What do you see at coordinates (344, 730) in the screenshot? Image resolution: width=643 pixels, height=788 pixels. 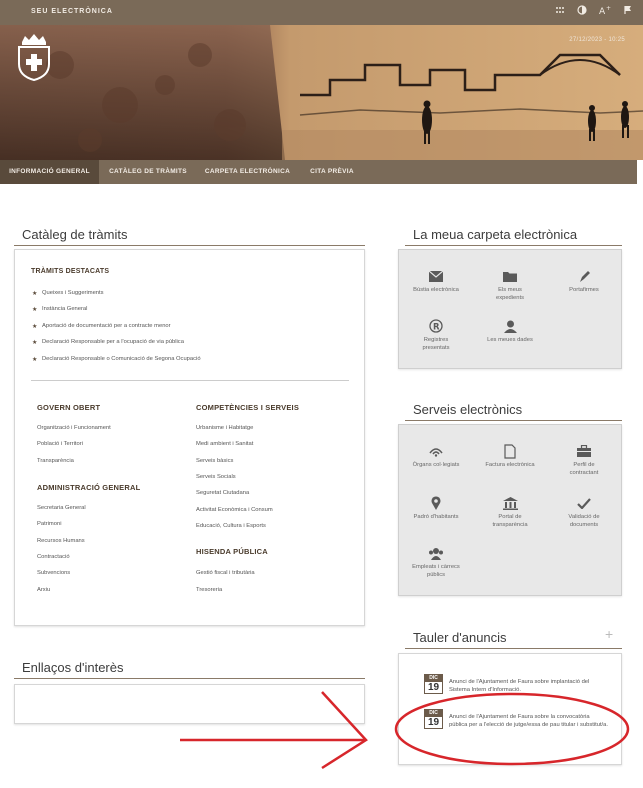 I see `annotation-arrow-head` at bounding box center [344, 730].